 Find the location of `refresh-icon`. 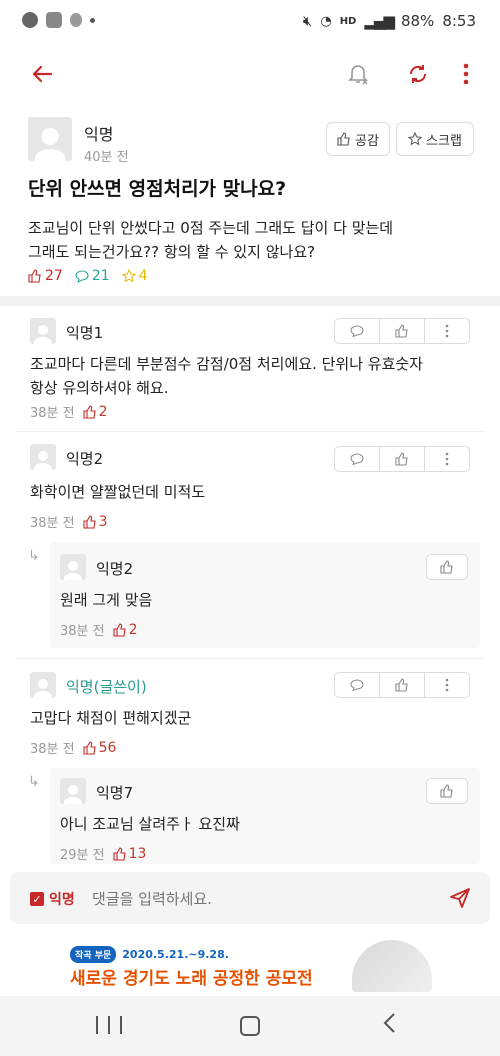

refresh-icon is located at coordinates (418, 74).